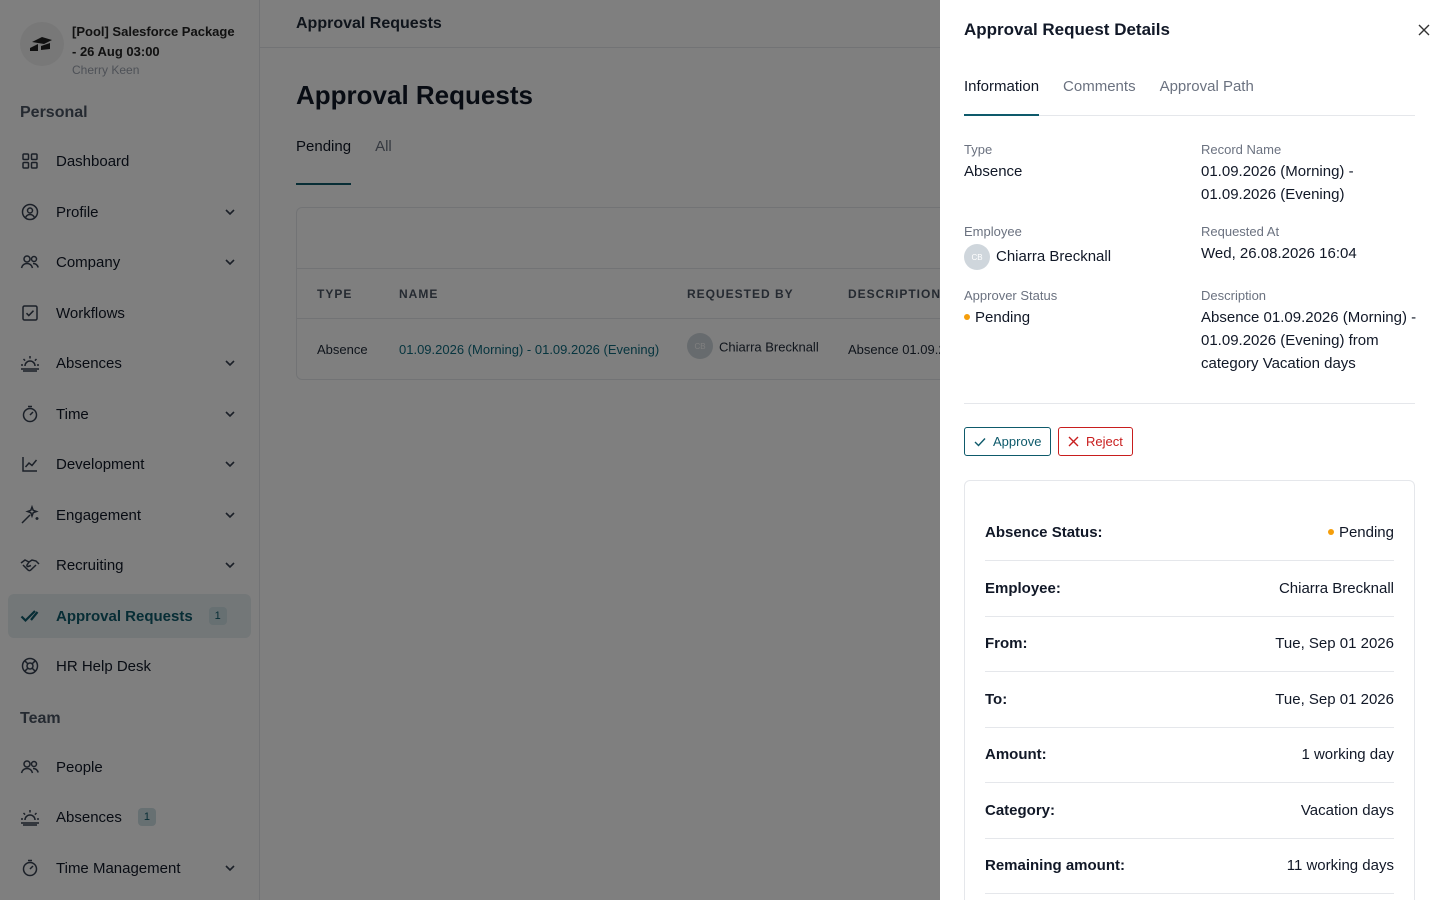 The image size is (1440, 900). Describe the element at coordinates (1347, 754) in the screenshot. I see `summary-value: 1 working day` at that location.